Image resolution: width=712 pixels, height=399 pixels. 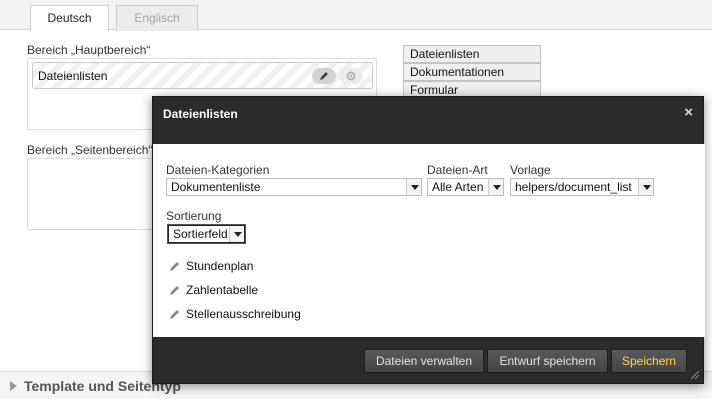 What do you see at coordinates (216, 187) in the screenshot?
I see `categories-value: Dokumentenliste` at bounding box center [216, 187].